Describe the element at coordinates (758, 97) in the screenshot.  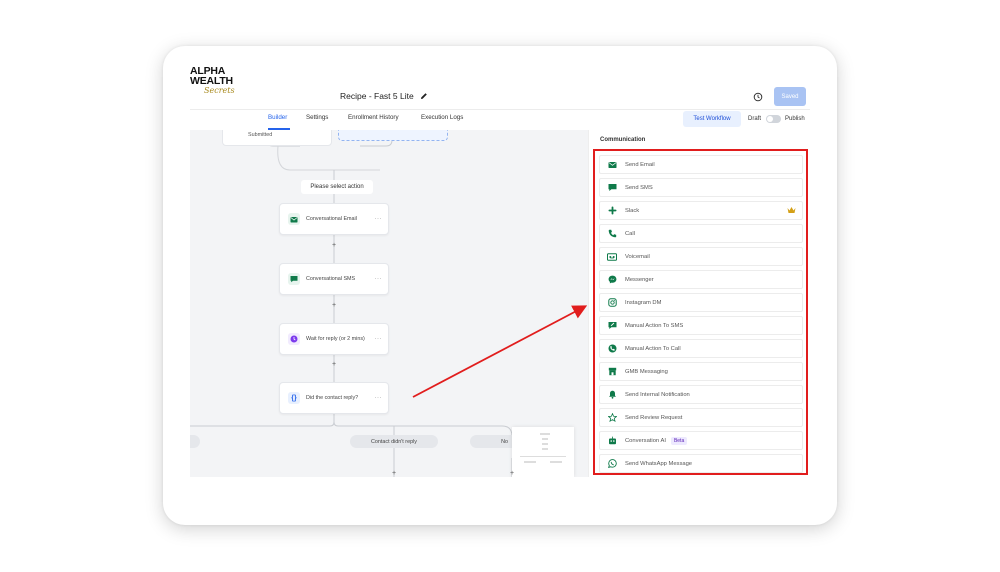
I see `history-icon` at that location.